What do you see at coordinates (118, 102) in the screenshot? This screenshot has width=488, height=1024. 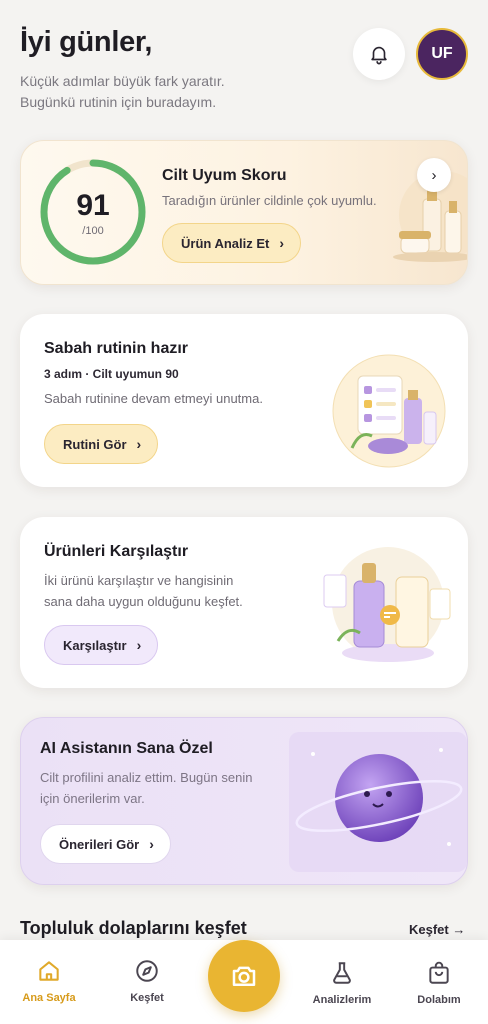 I see `subtitle-line-2: Bugünkü rutinin için buradayım.` at bounding box center [118, 102].